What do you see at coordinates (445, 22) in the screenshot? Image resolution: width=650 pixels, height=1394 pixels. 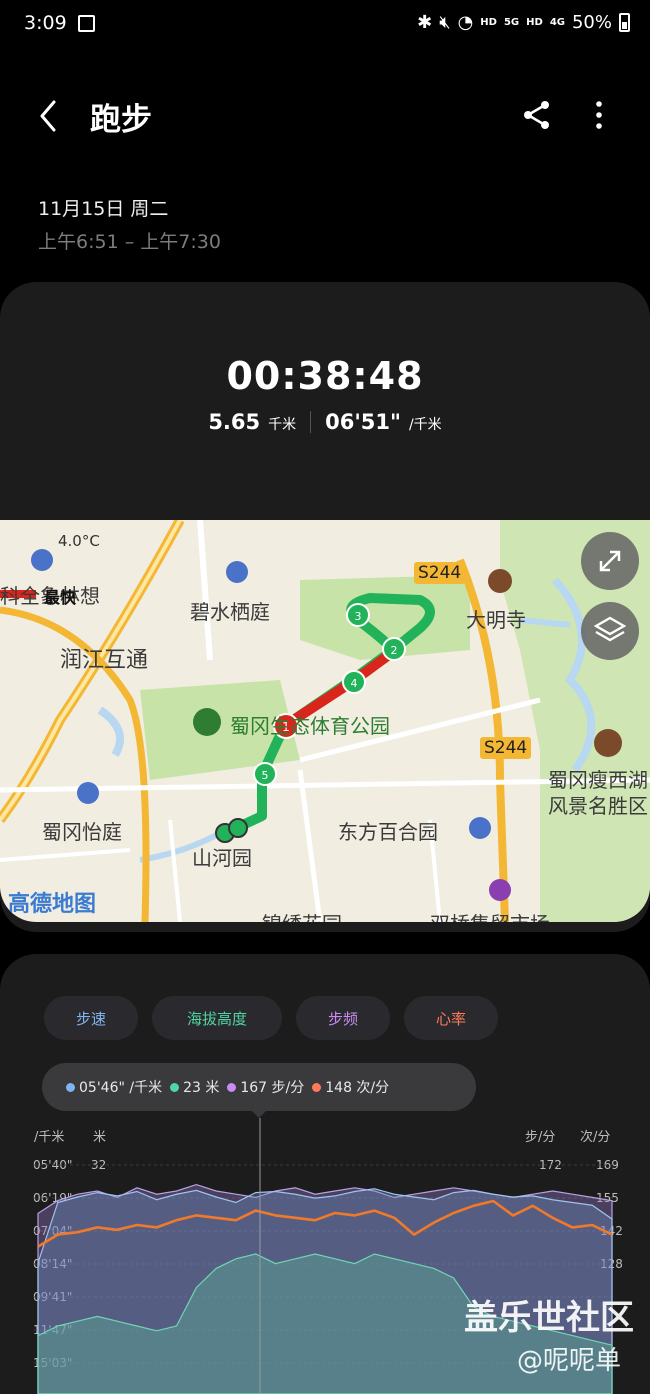 I see `mute-icon: 🔇︎` at bounding box center [445, 22].